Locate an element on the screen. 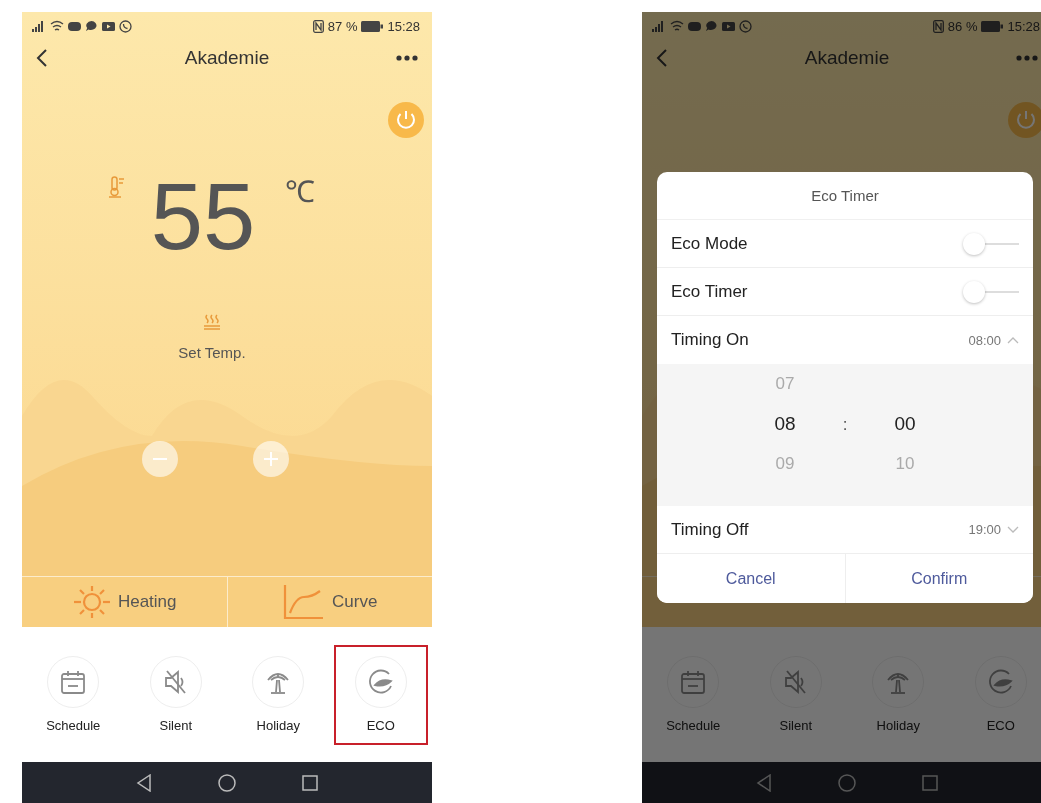 This screenshot has height=803, width=1041. plus-icon is located at coordinates (270, 459).